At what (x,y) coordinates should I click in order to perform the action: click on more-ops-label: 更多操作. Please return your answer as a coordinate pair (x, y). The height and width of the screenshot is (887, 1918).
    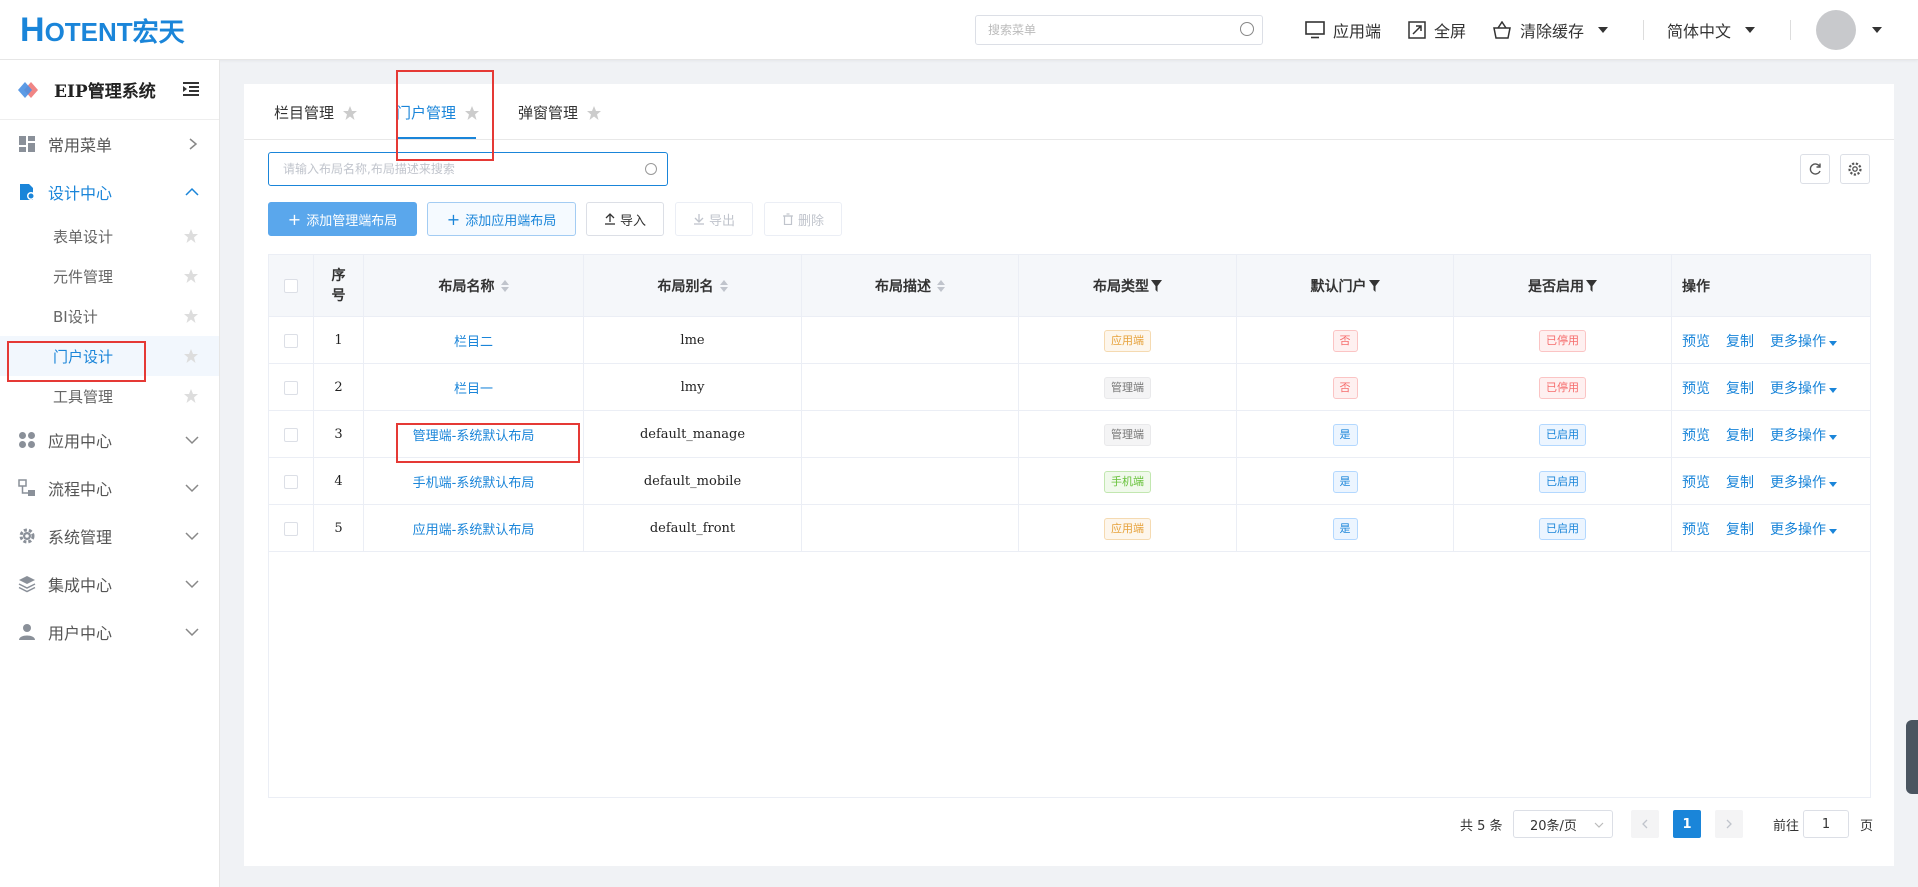
    Looking at the image, I should click on (1798, 388).